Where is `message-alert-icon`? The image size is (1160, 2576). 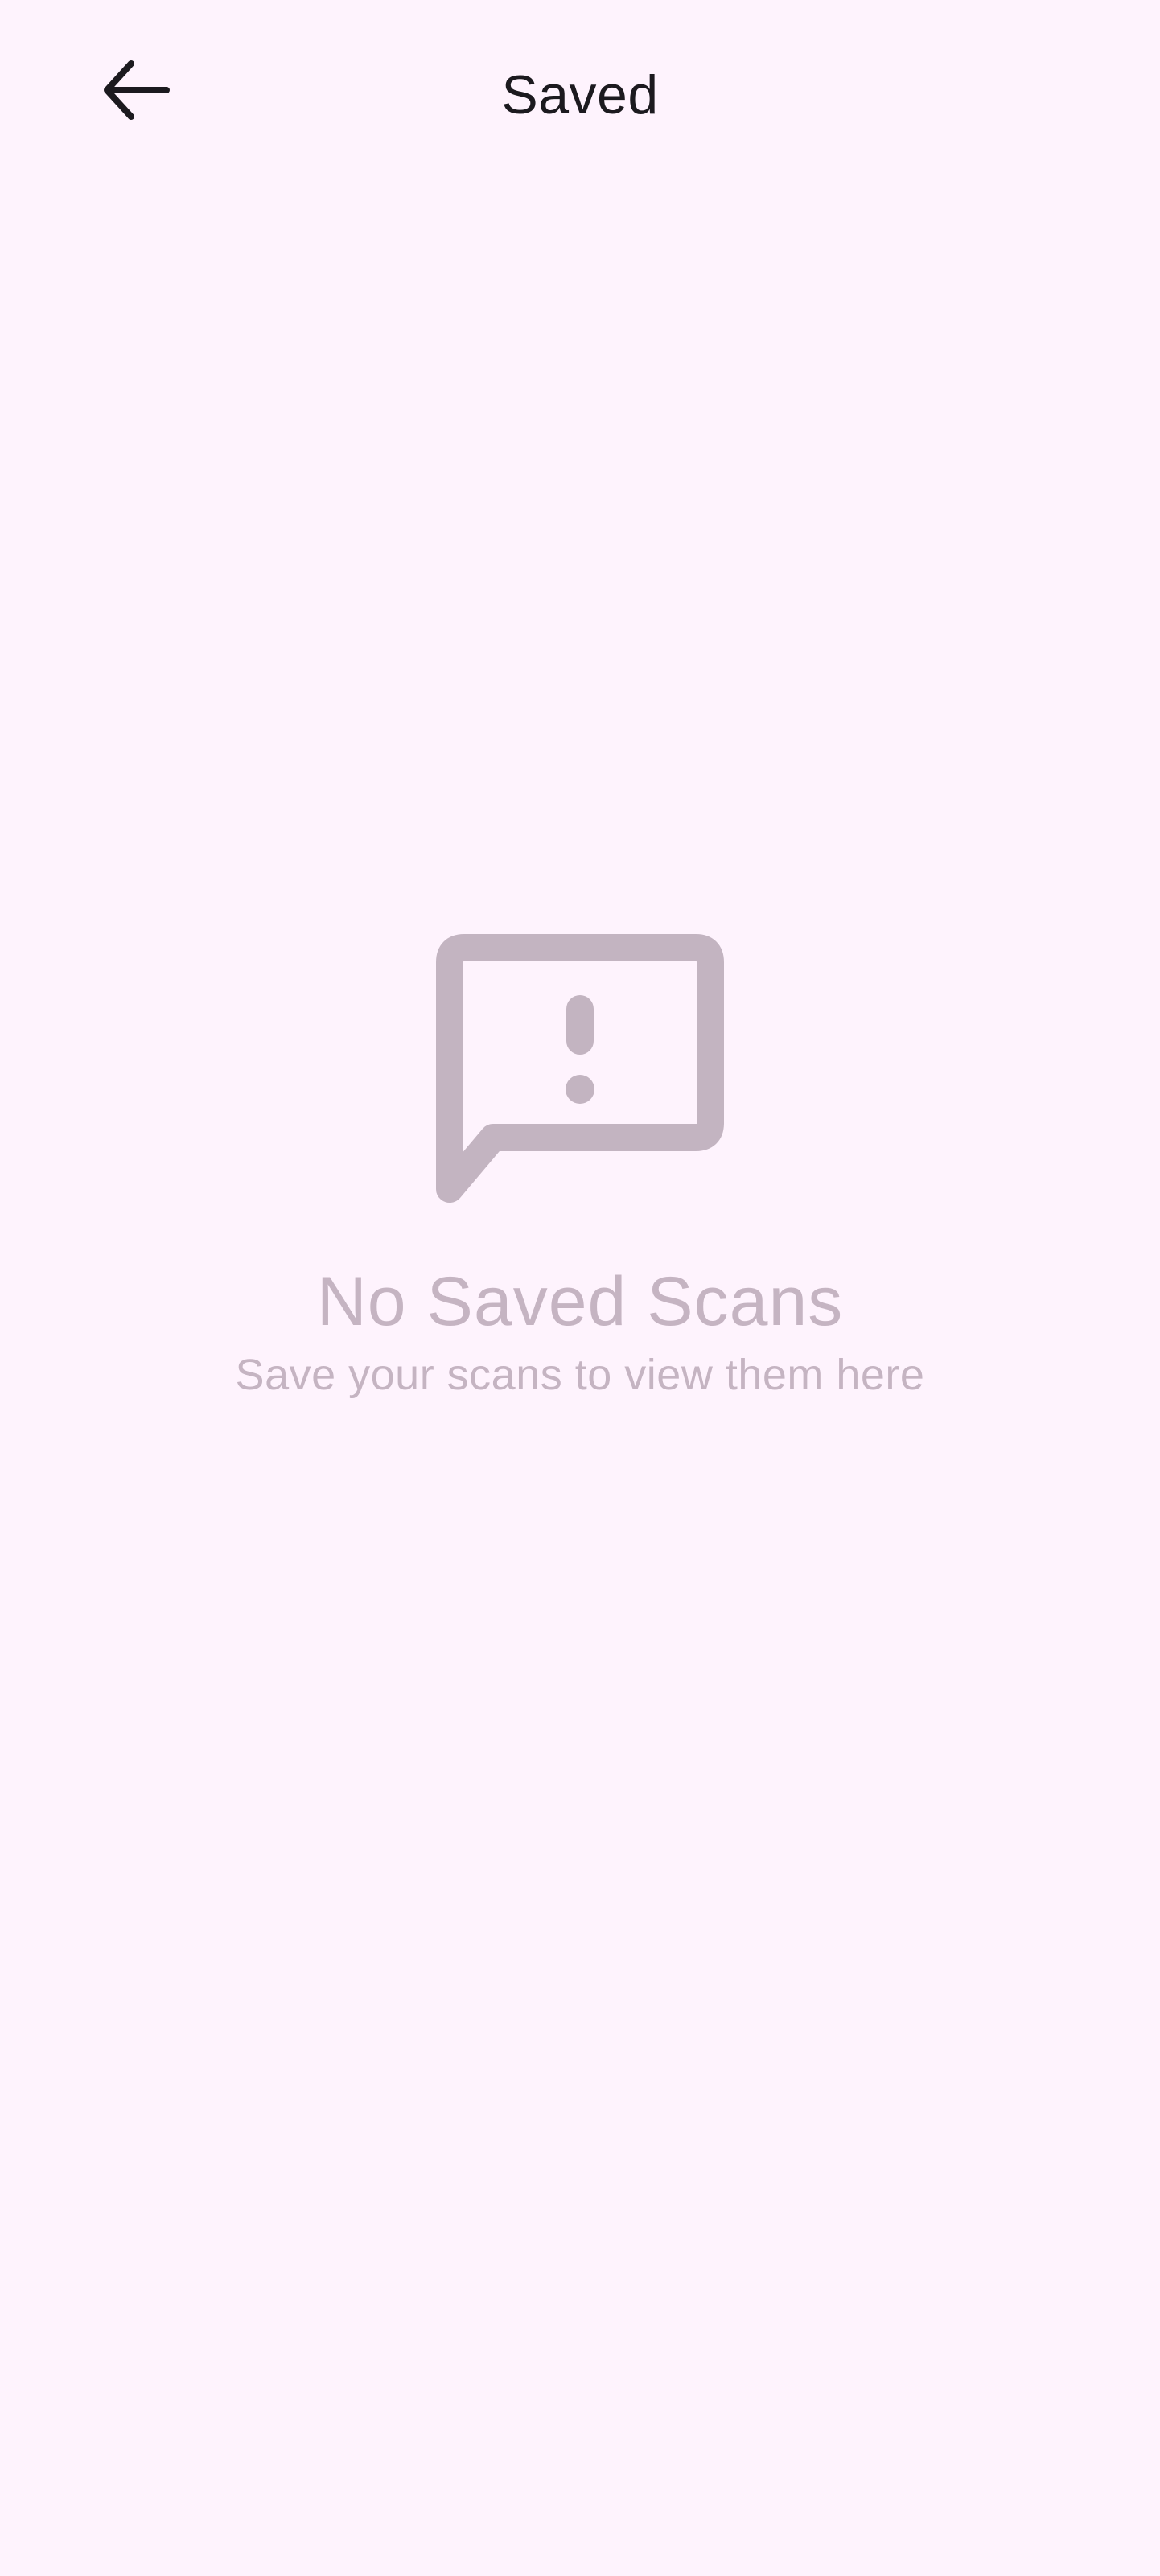 message-alert-icon is located at coordinates (580, 1068).